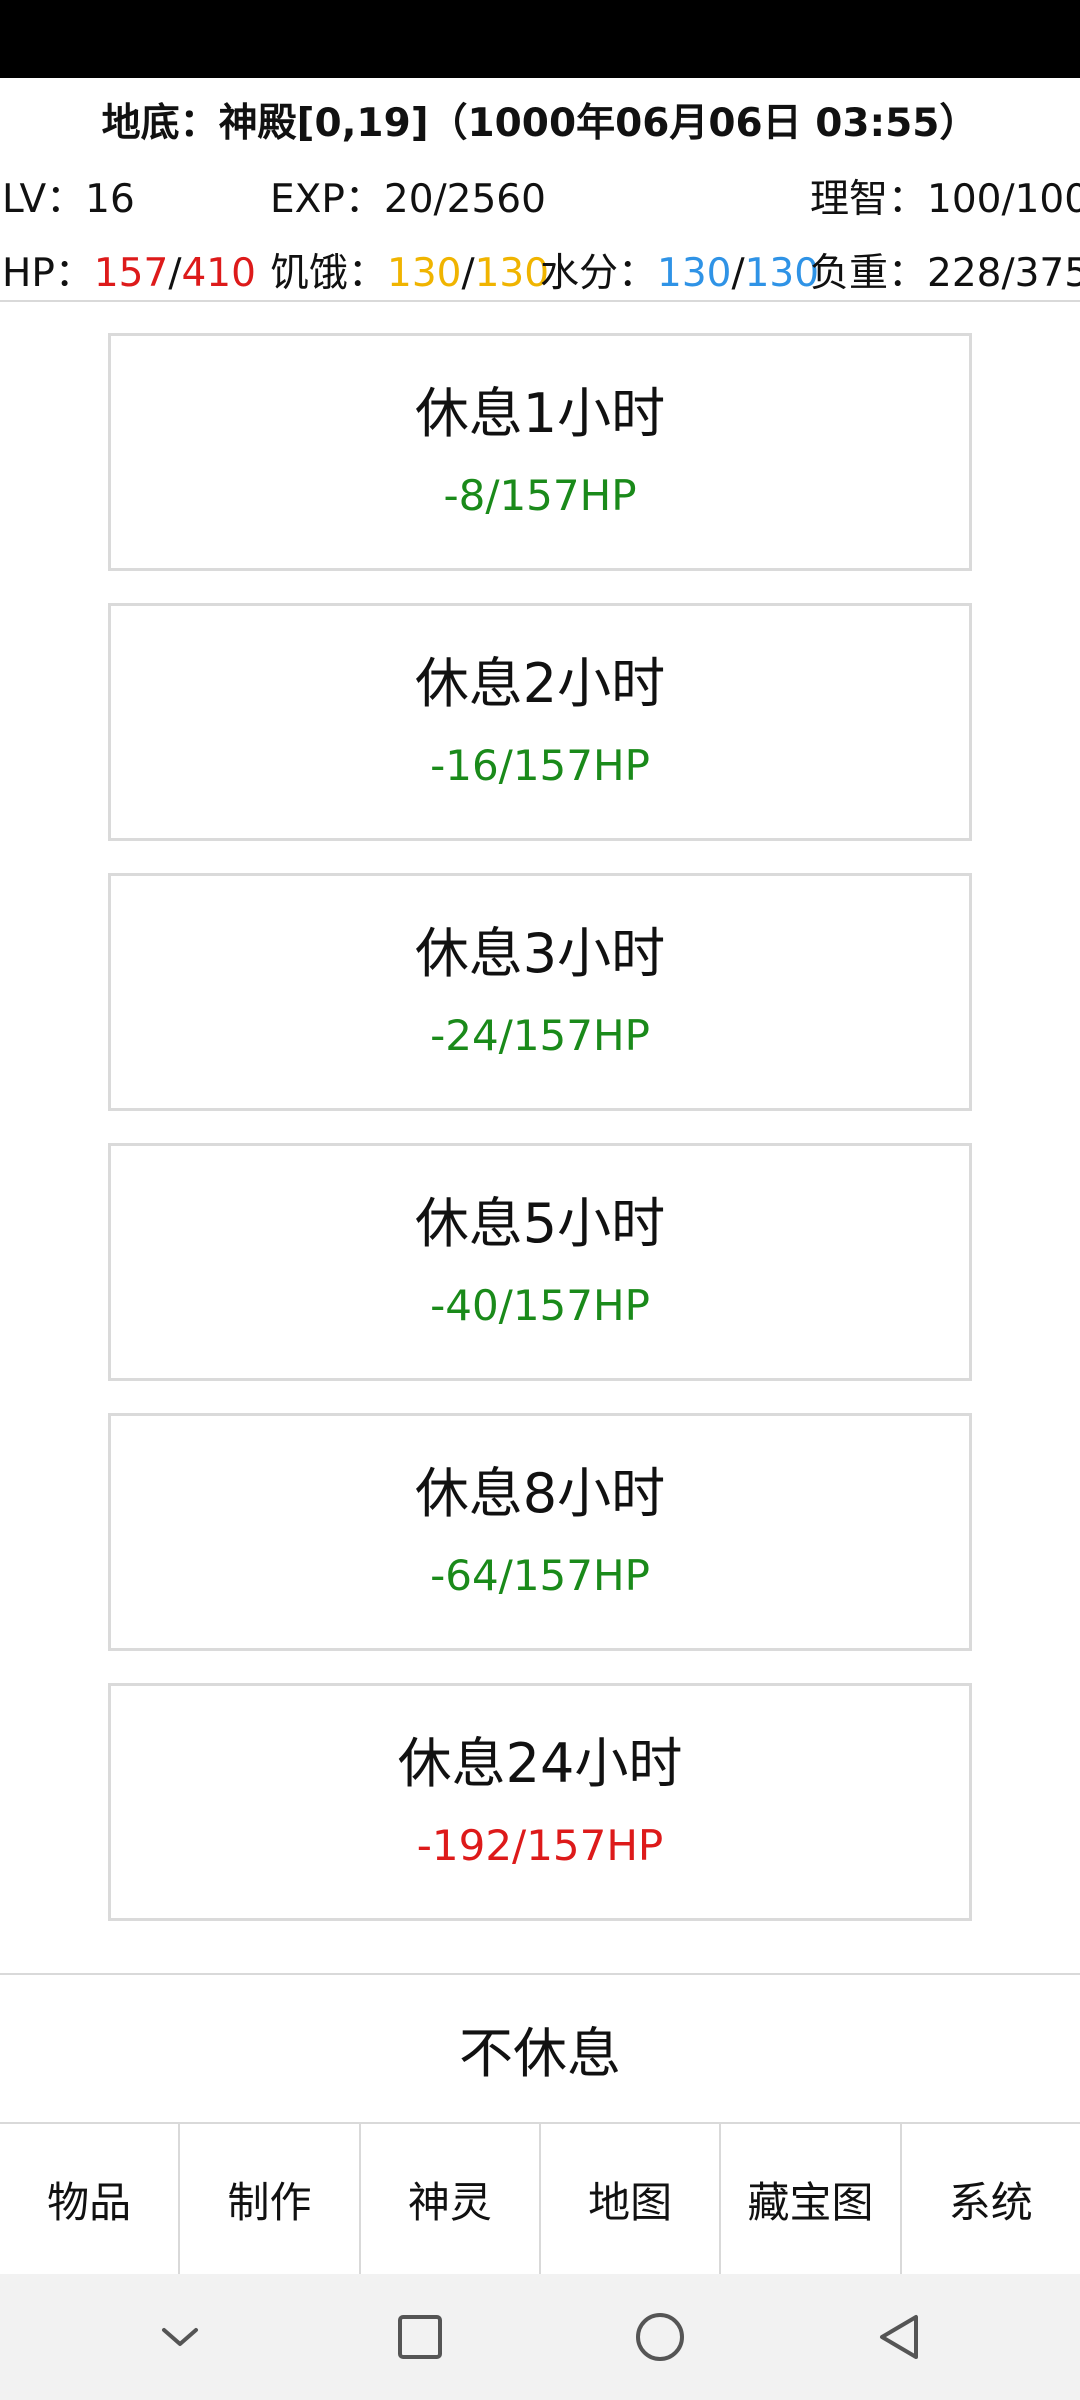 This screenshot has height=2400, width=1080. I want to click on rest-option-cost: -192/157HP, so click(540, 1846).